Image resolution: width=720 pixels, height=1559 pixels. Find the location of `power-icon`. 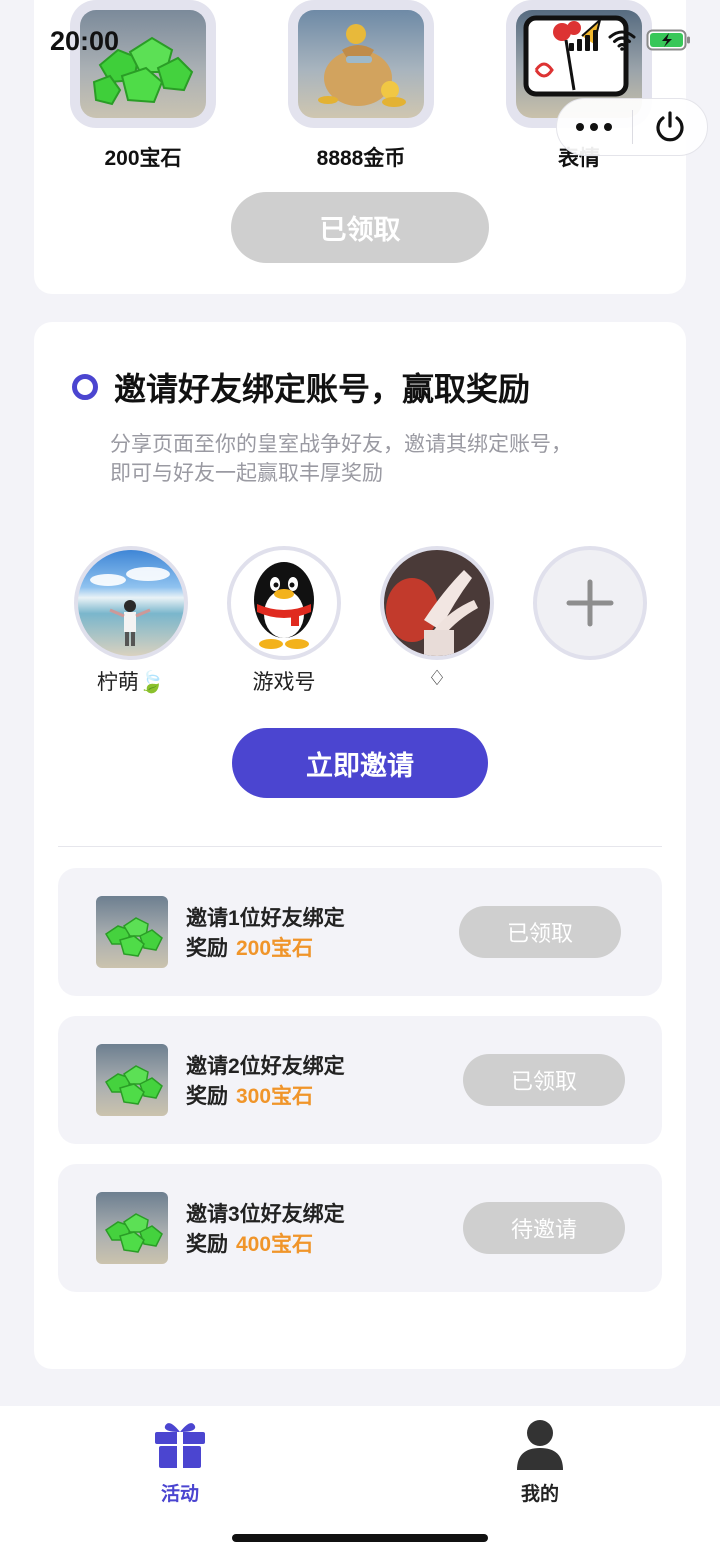

power-icon is located at coordinates (670, 126).